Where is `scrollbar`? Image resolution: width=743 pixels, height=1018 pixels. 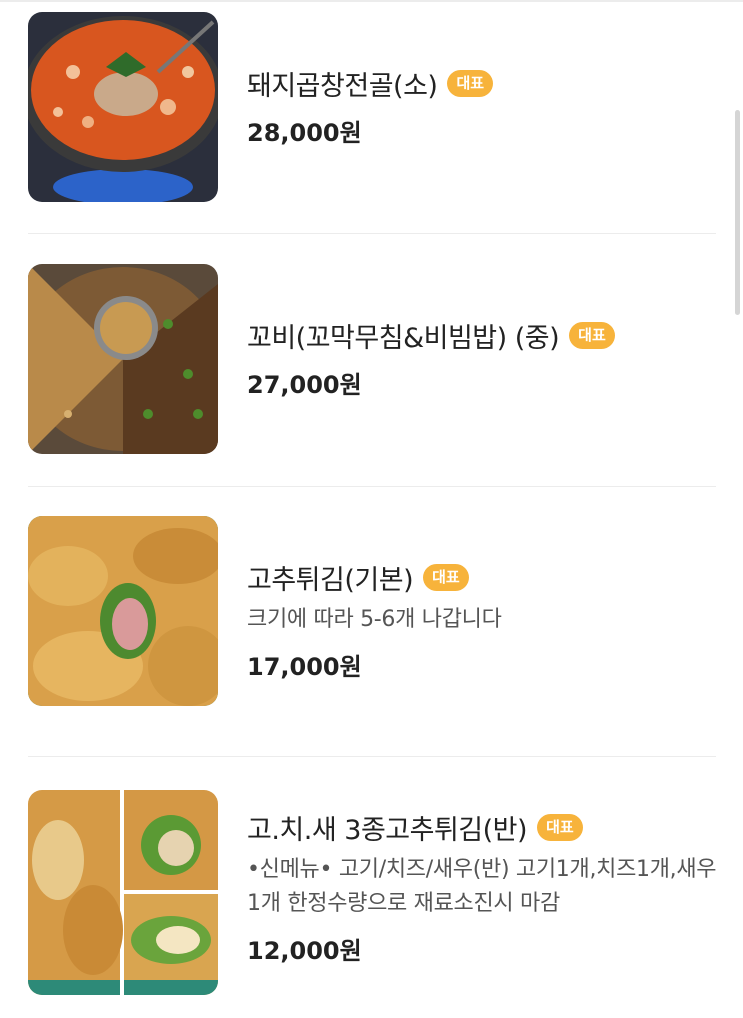
scrollbar is located at coordinates (737, 212).